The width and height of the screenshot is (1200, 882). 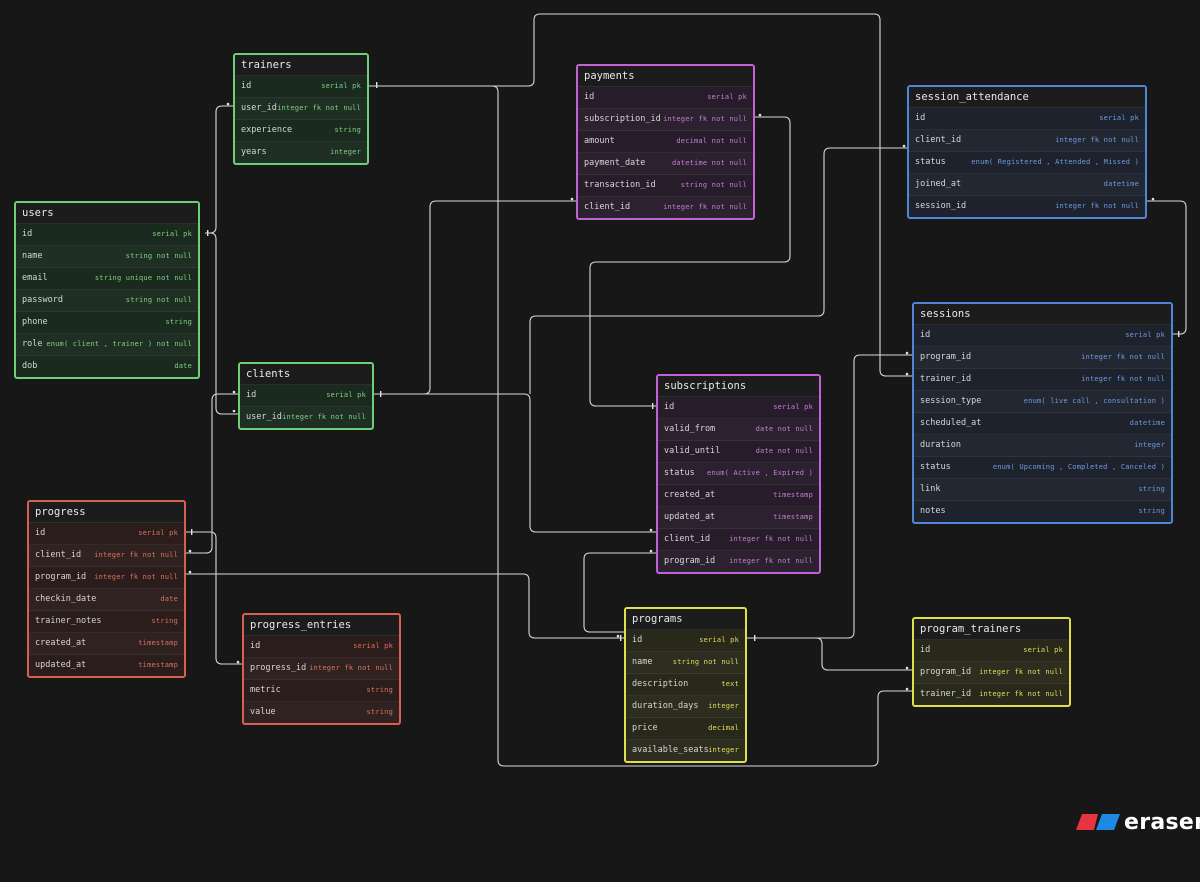 What do you see at coordinates (645, 728) in the screenshot?
I see `field-name: price` at bounding box center [645, 728].